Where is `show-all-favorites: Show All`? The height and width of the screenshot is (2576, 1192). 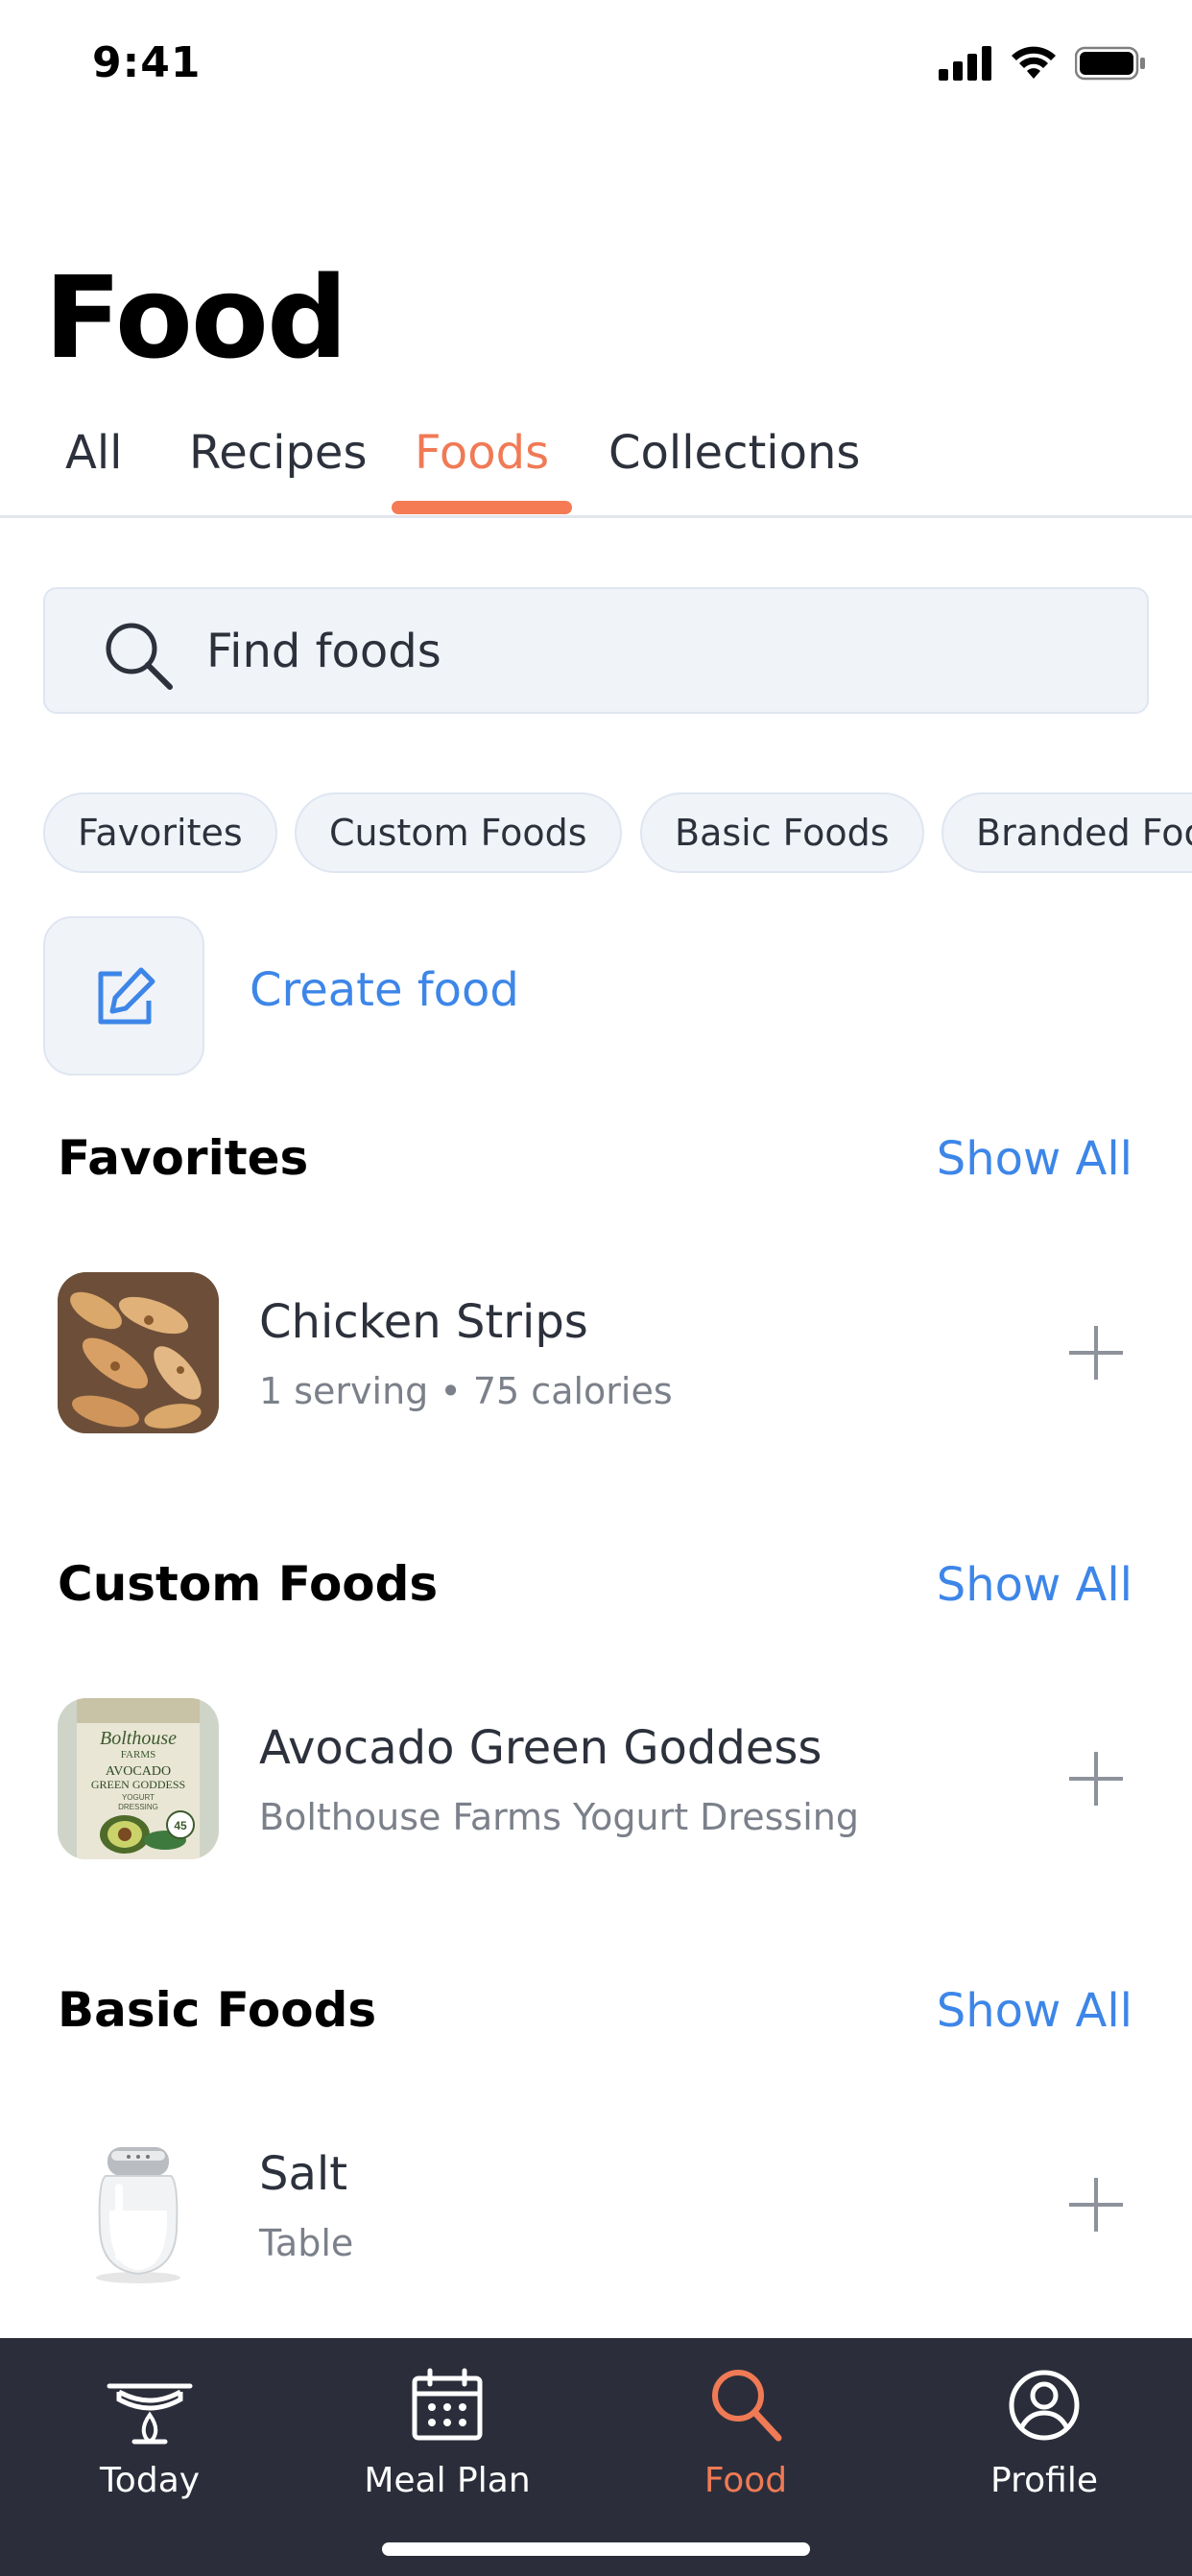 show-all-favorites: Show All is located at coordinates (1034, 1159).